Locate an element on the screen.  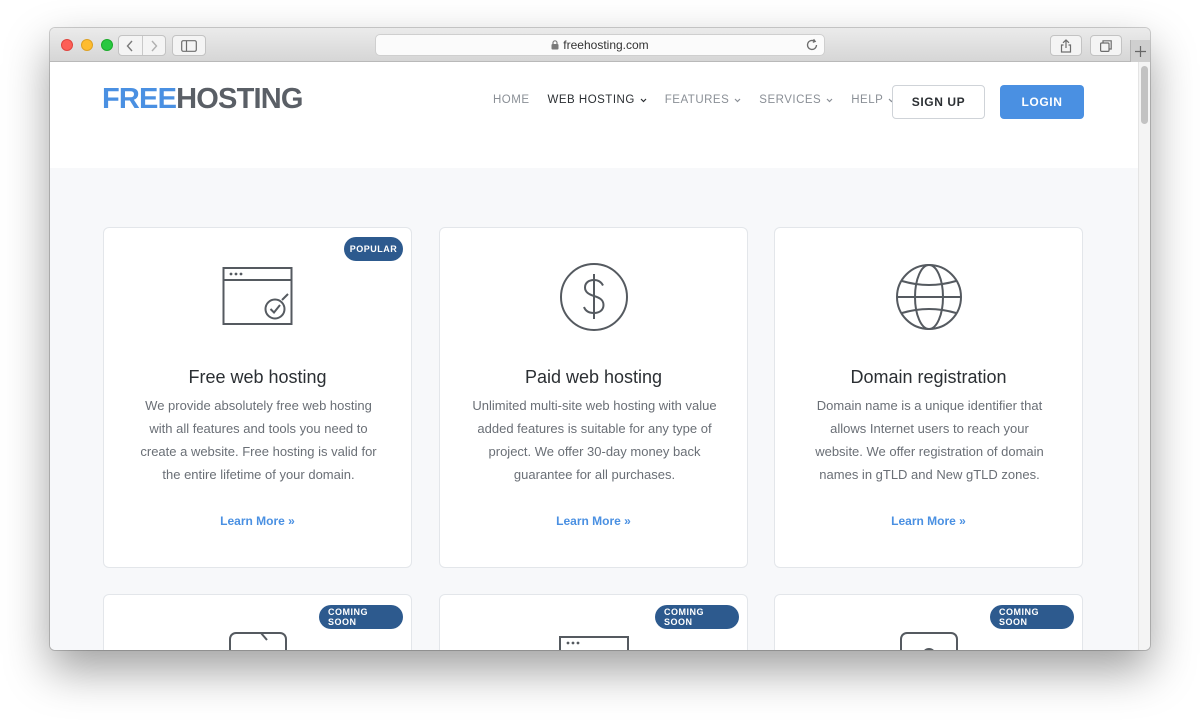
chevron-right-icon is located at coordinates (154, 45).